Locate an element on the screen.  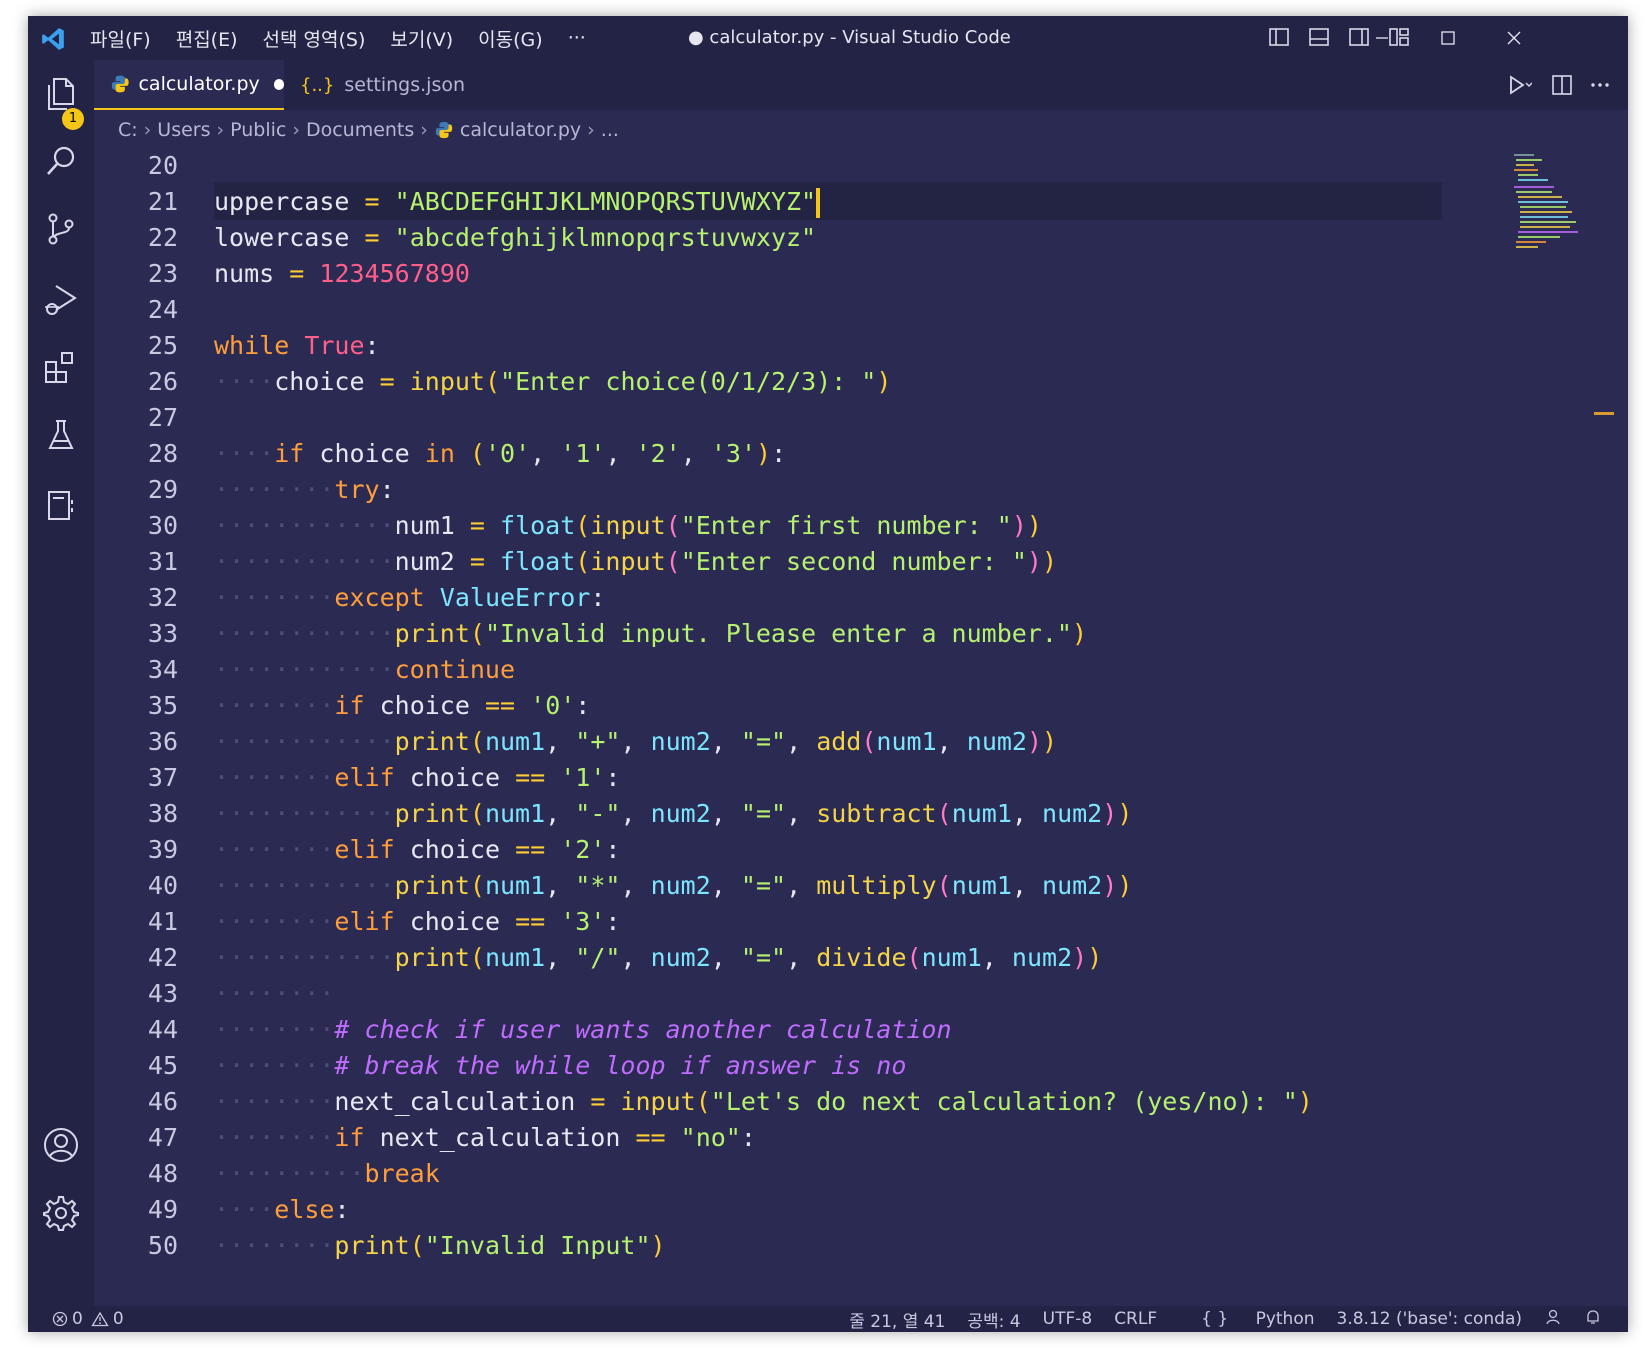
menu-go: 이동(G) is located at coordinates (510, 38).